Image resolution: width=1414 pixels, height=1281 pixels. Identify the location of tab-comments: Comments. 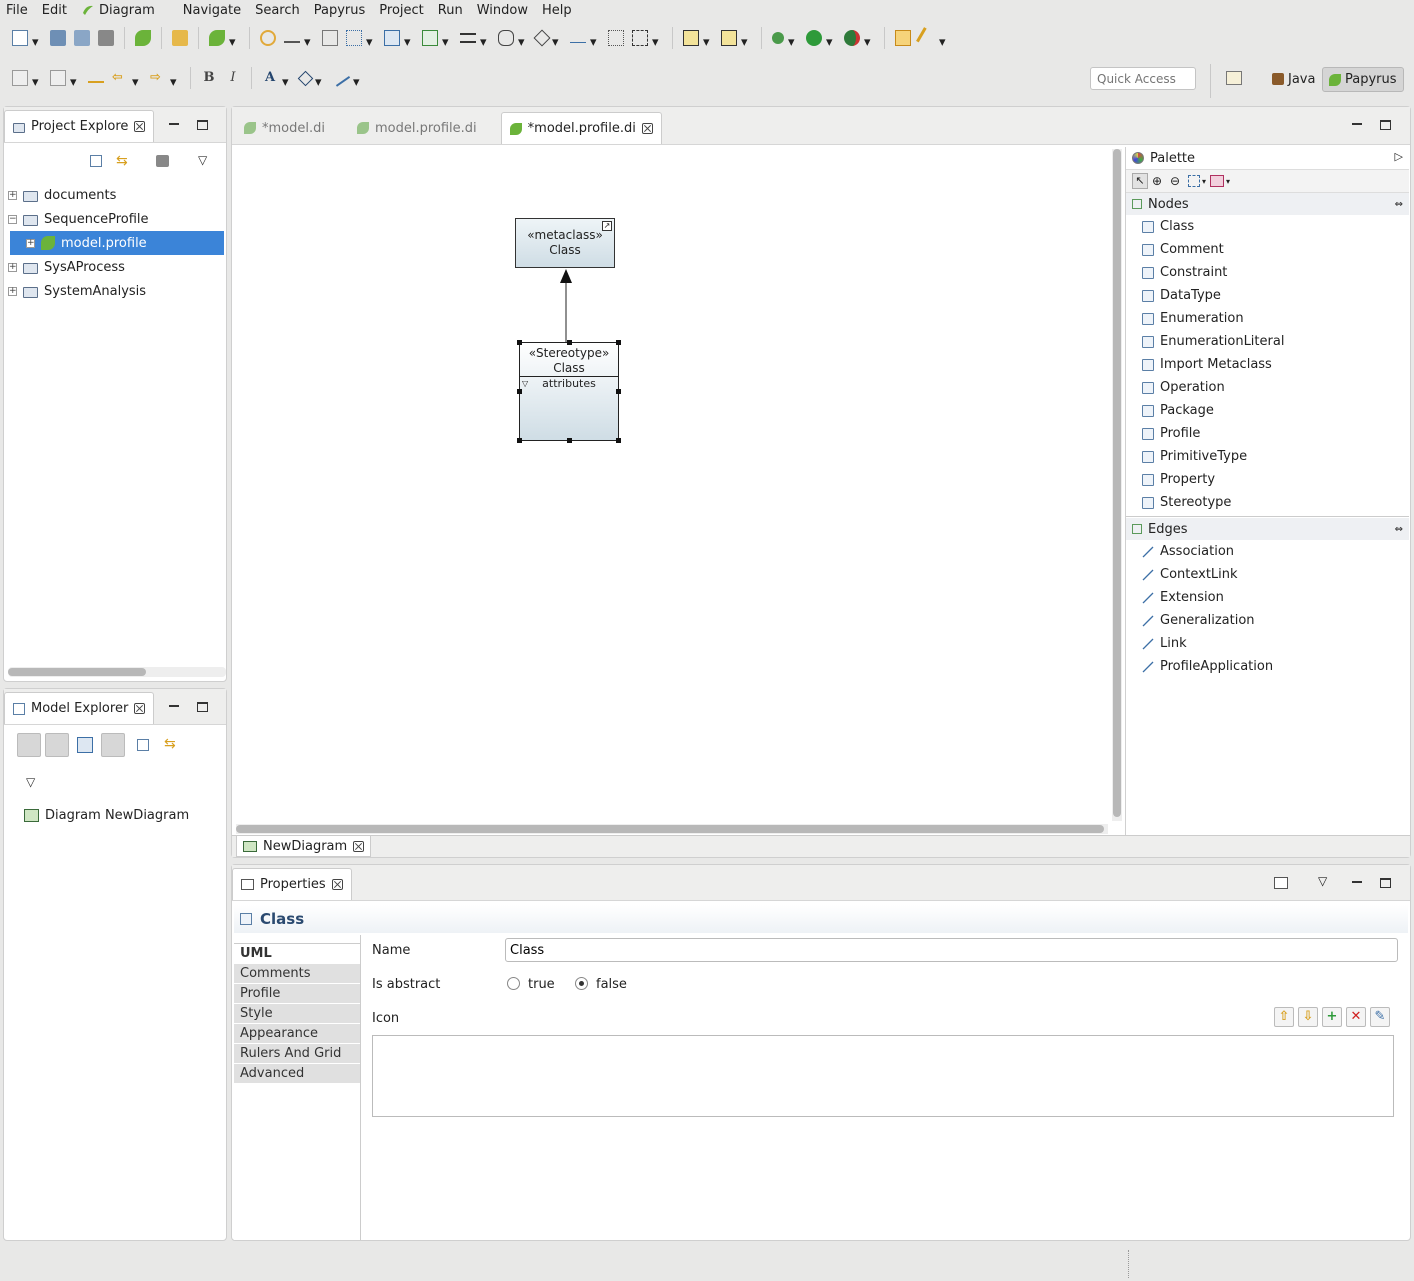
(297, 974).